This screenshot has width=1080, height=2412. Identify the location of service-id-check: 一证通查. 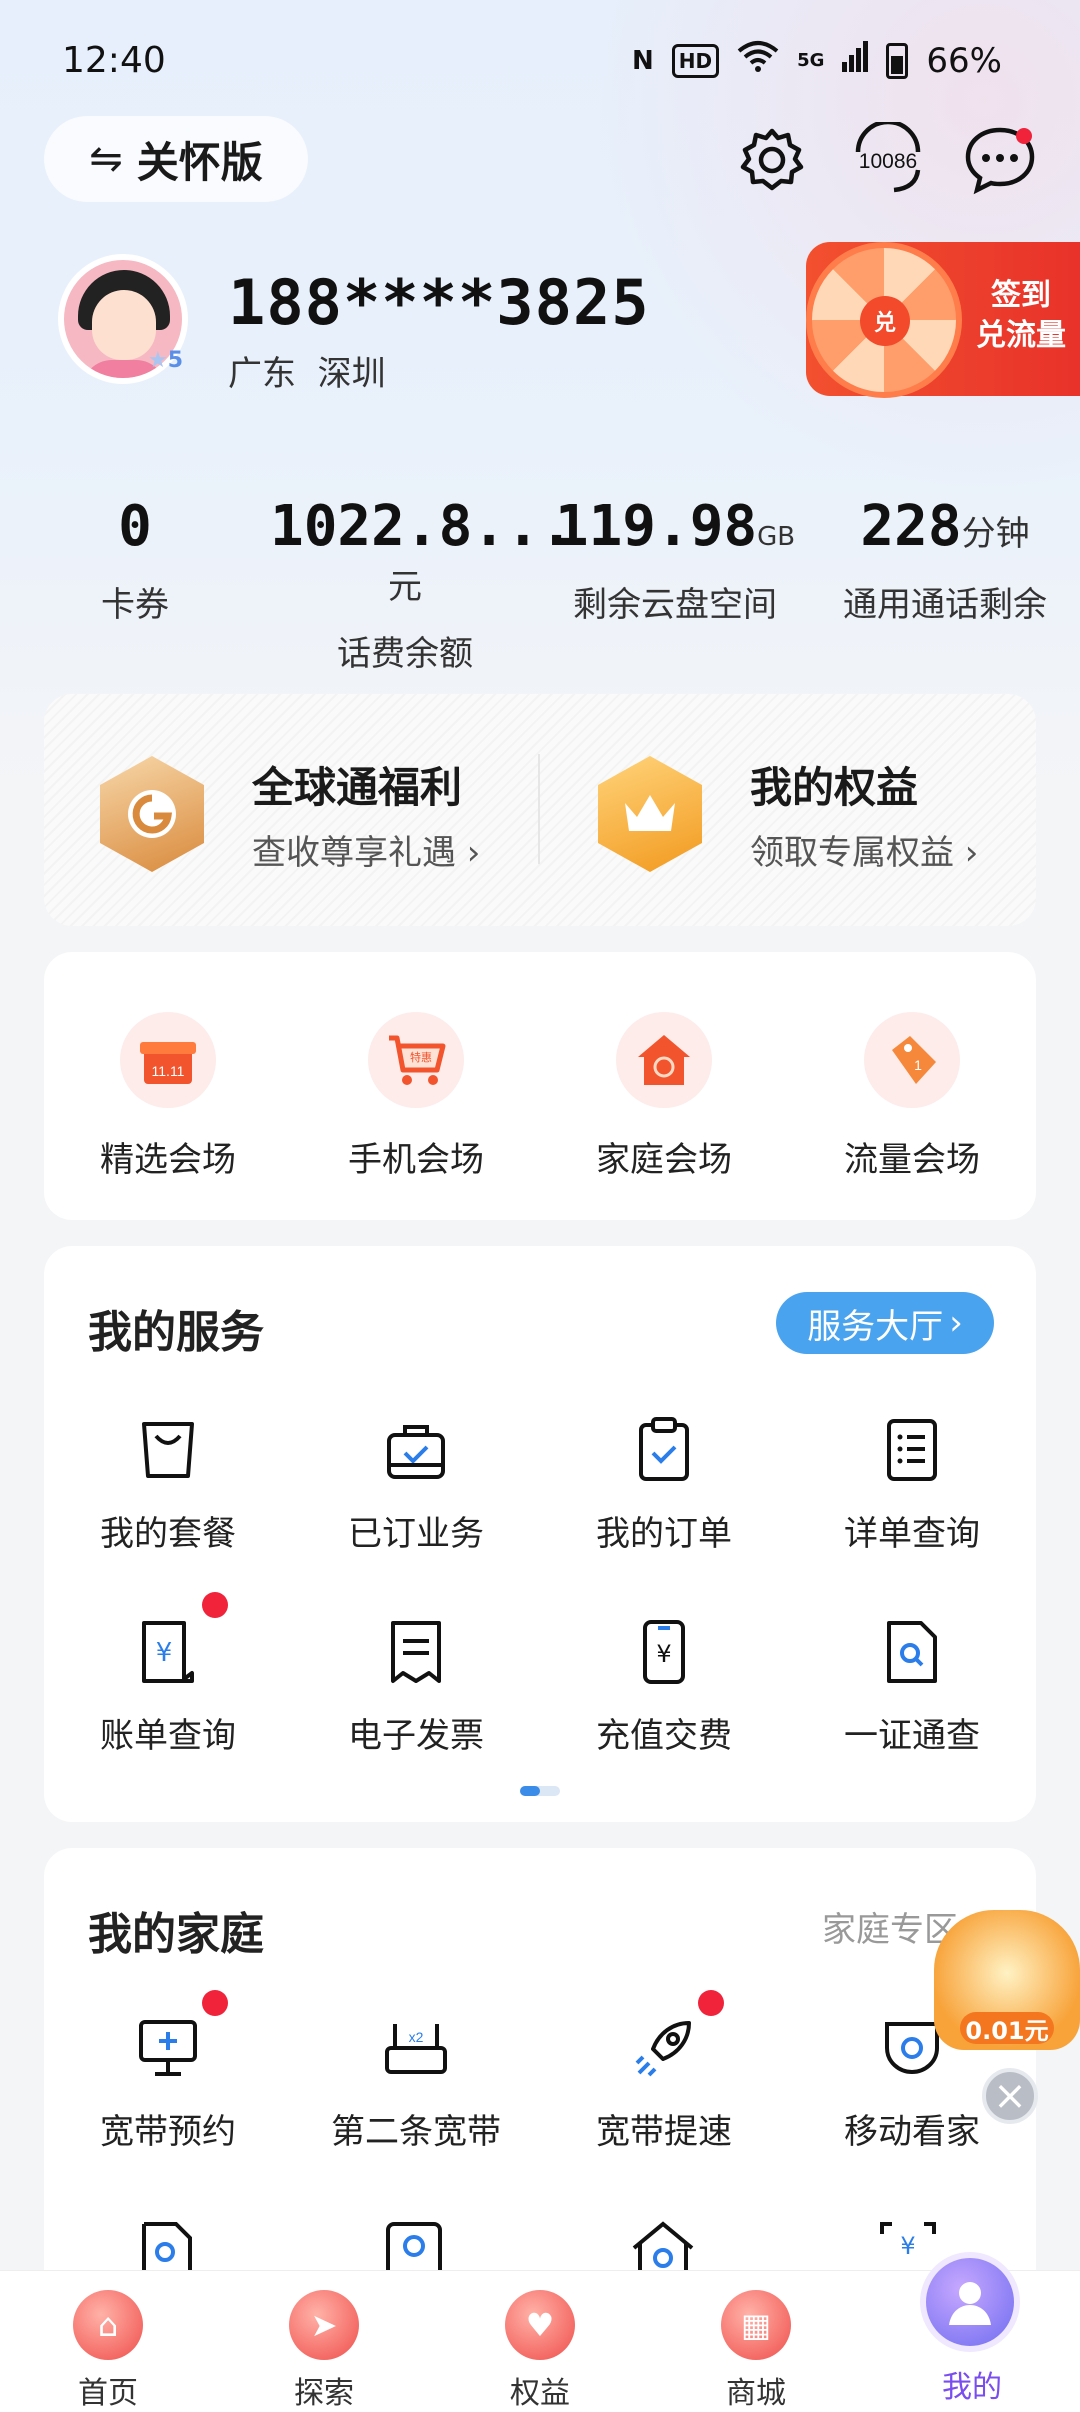
(912, 1686).